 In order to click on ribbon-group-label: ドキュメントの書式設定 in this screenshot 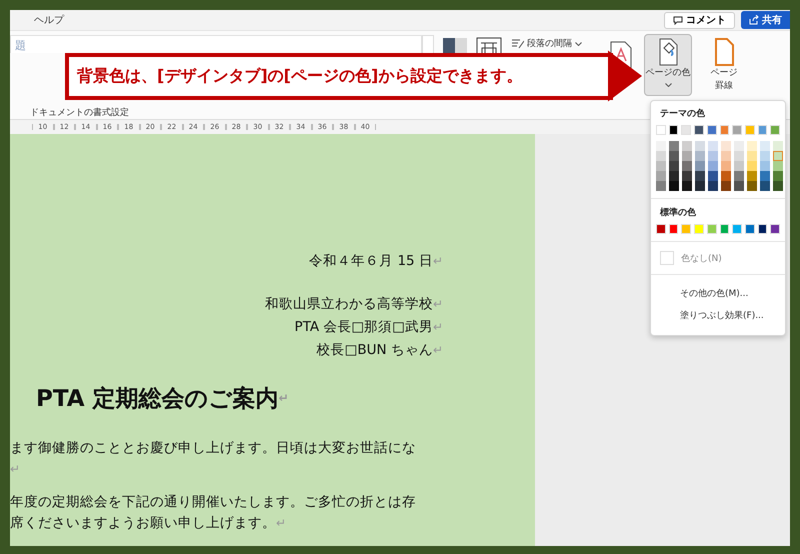, I will do `click(79, 113)`.